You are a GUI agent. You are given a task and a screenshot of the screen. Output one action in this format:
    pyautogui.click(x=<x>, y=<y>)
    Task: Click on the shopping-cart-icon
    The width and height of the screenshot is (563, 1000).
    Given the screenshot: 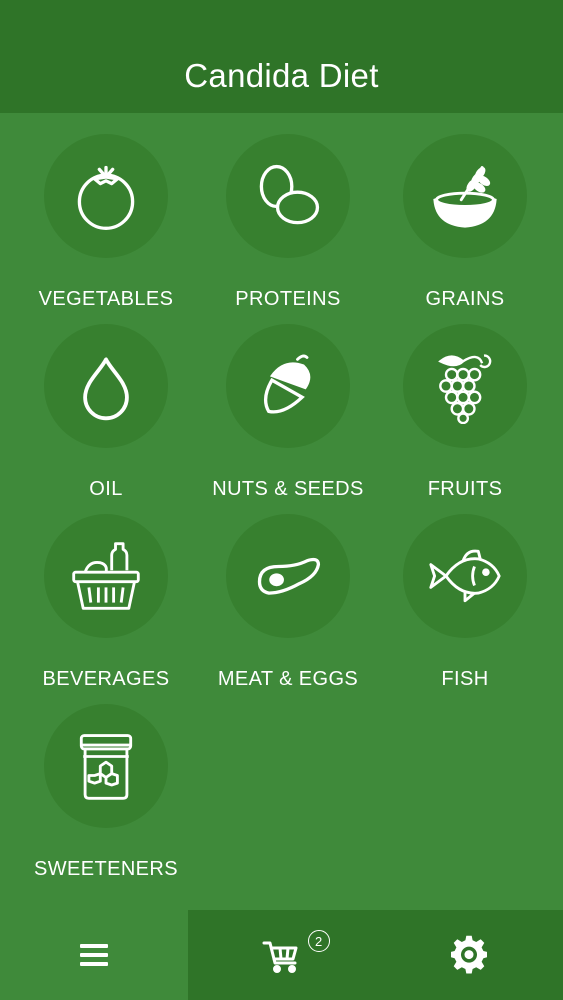 What is the action you would take?
    pyautogui.click(x=279, y=957)
    